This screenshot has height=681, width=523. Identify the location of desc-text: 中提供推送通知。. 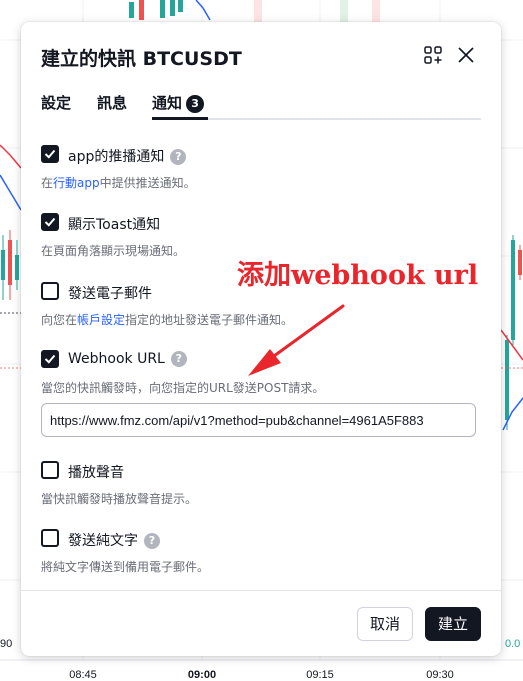
(147, 183).